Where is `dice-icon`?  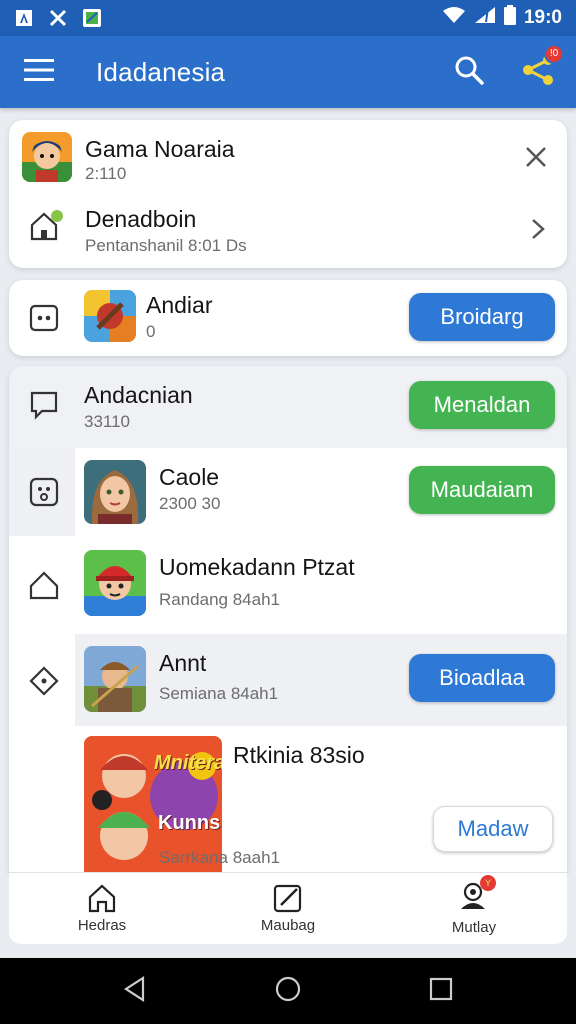 dice-icon is located at coordinates (44, 318).